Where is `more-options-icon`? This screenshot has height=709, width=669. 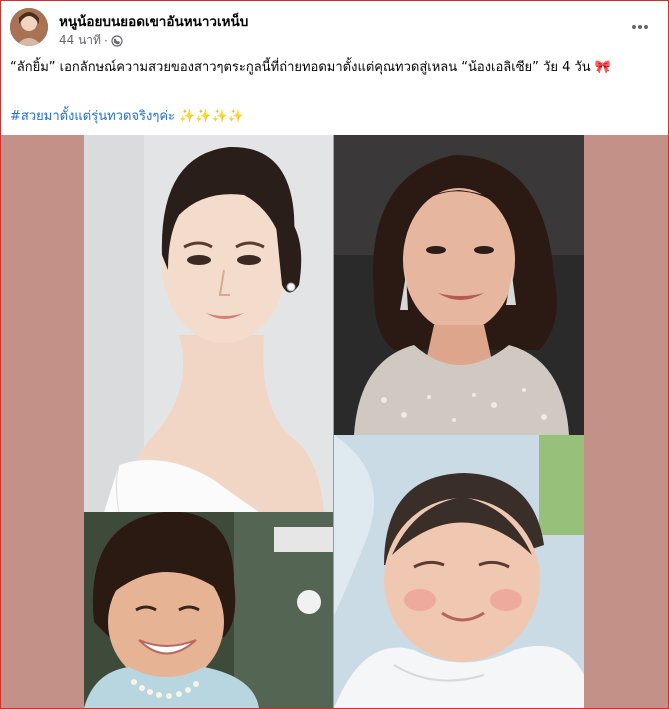
more-options-icon is located at coordinates (640, 27).